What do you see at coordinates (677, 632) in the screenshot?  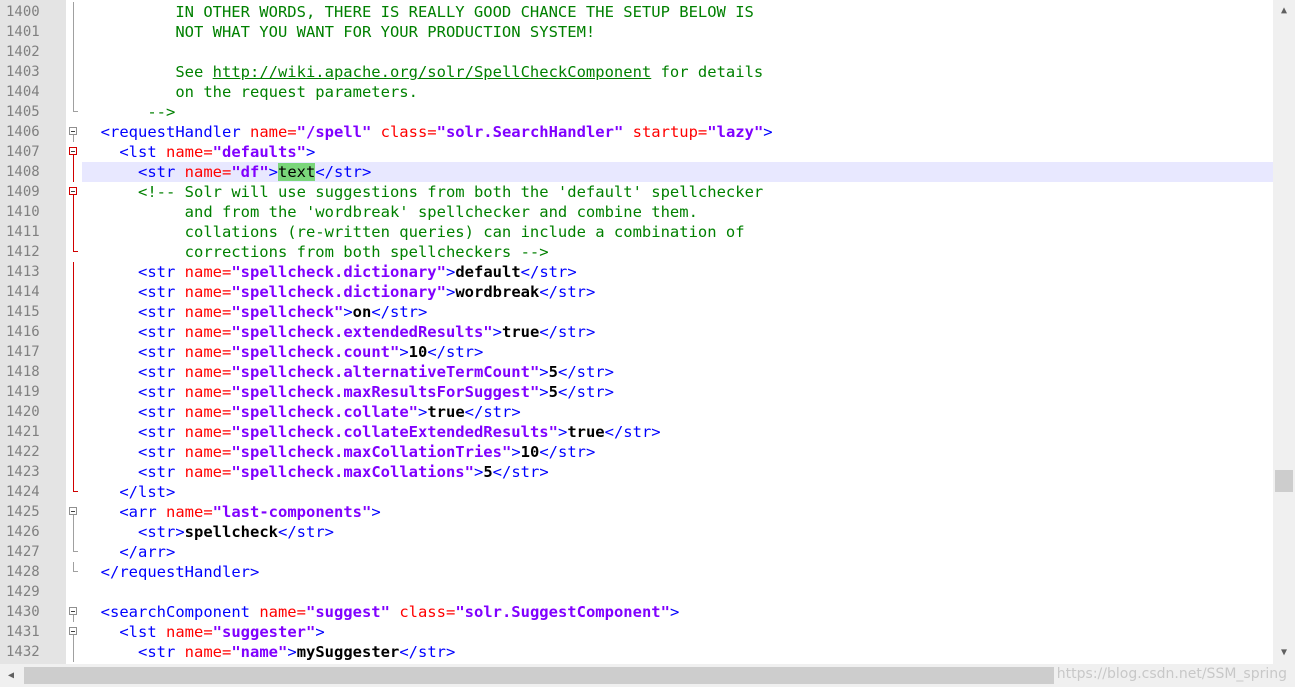 I see `code-text: <lst name="suggester">` at bounding box center [677, 632].